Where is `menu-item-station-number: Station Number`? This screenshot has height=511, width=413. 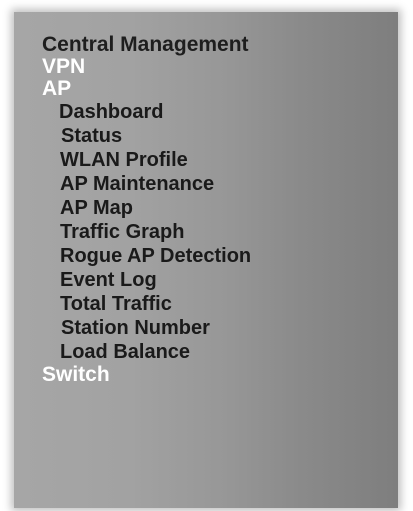
menu-item-station-number: Station Number is located at coordinates (220, 328).